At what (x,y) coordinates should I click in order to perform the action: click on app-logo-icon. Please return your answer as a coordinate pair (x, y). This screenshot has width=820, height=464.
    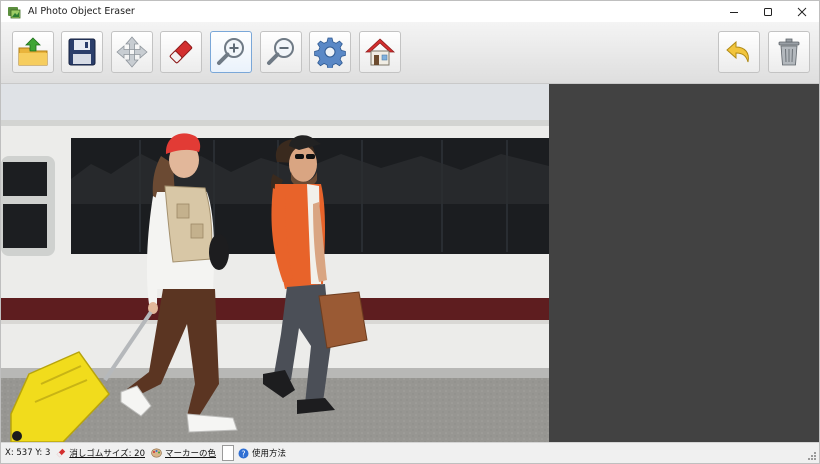
    Looking at the image, I should click on (14, 12).